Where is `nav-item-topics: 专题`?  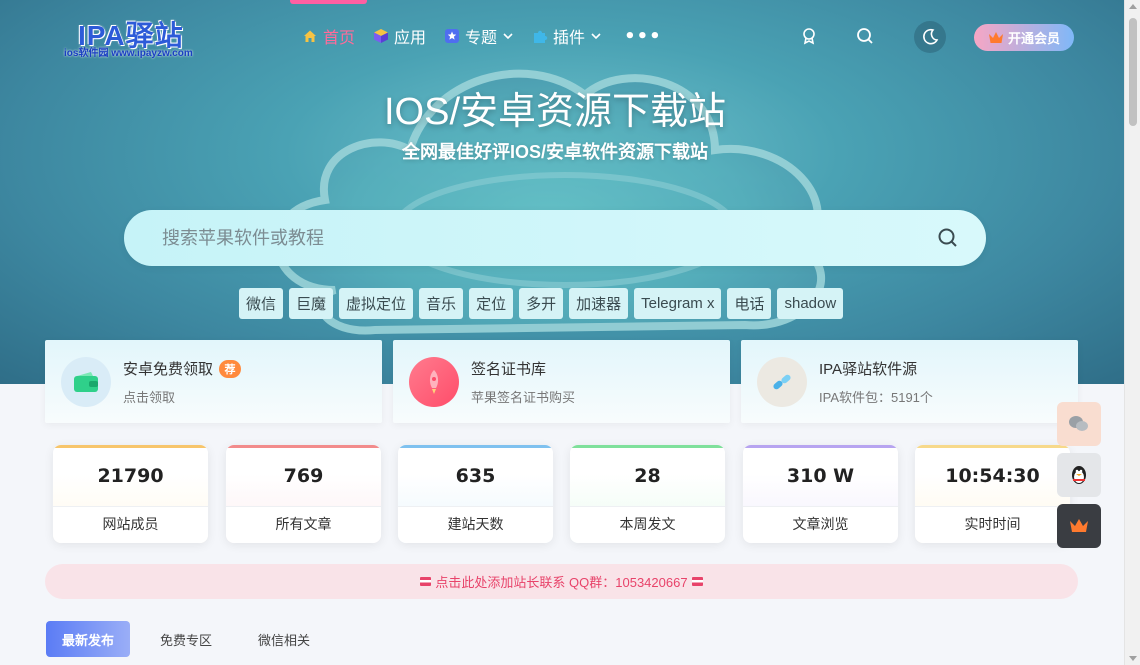 nav-item-topics: 专题 is located at coordinates (479, 36).